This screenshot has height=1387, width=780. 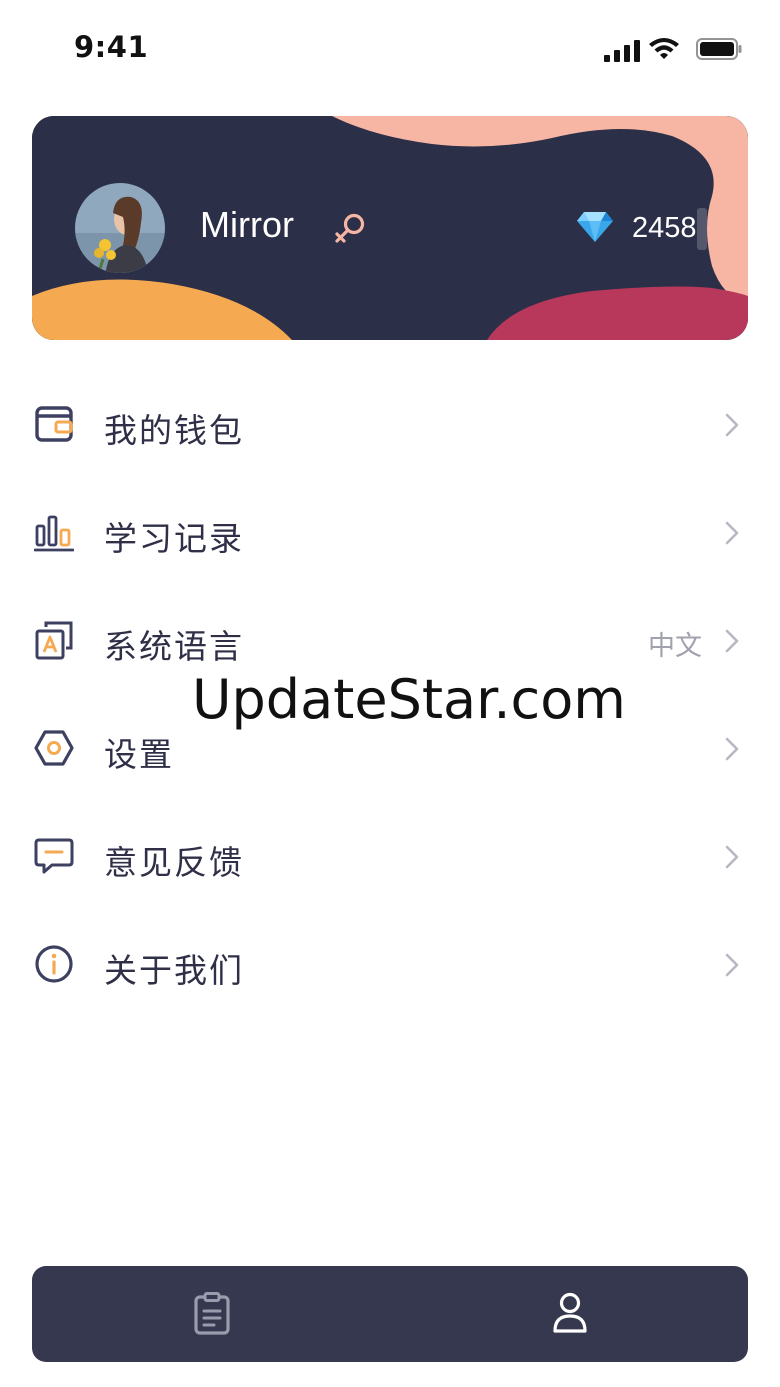 I want to click on menu-label-about: 关于我们, so click(x=174, y=970).